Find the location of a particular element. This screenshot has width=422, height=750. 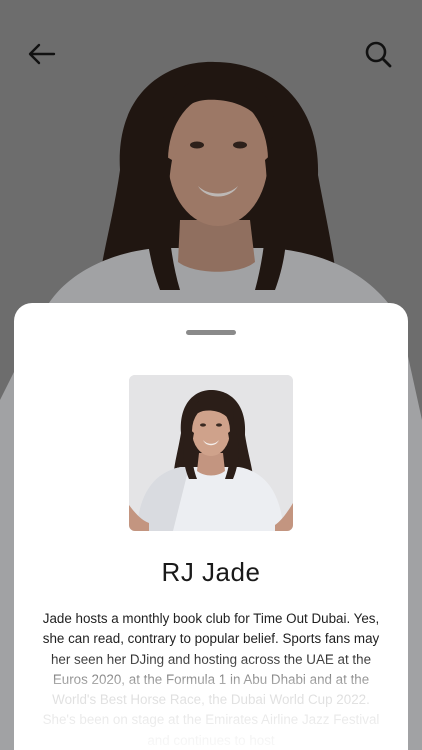

presenter-portrait is located at coordinates (211, 453).